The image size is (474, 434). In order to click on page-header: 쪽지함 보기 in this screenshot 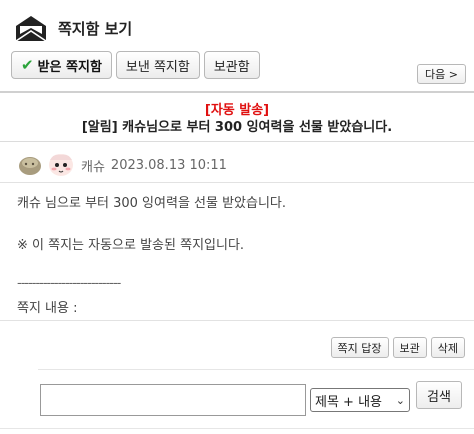, I will do `click(73, 28)`.